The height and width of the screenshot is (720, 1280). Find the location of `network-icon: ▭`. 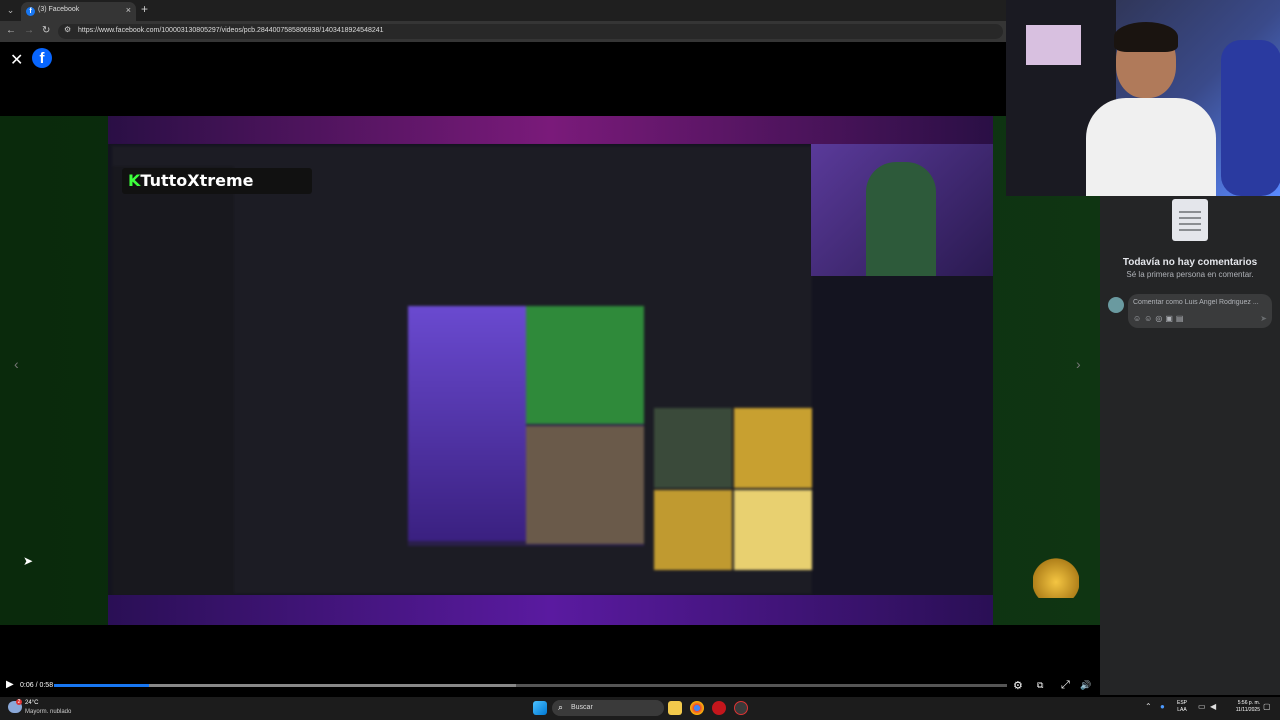

network-icon: ▭ is located at coordinates (1202, 706).